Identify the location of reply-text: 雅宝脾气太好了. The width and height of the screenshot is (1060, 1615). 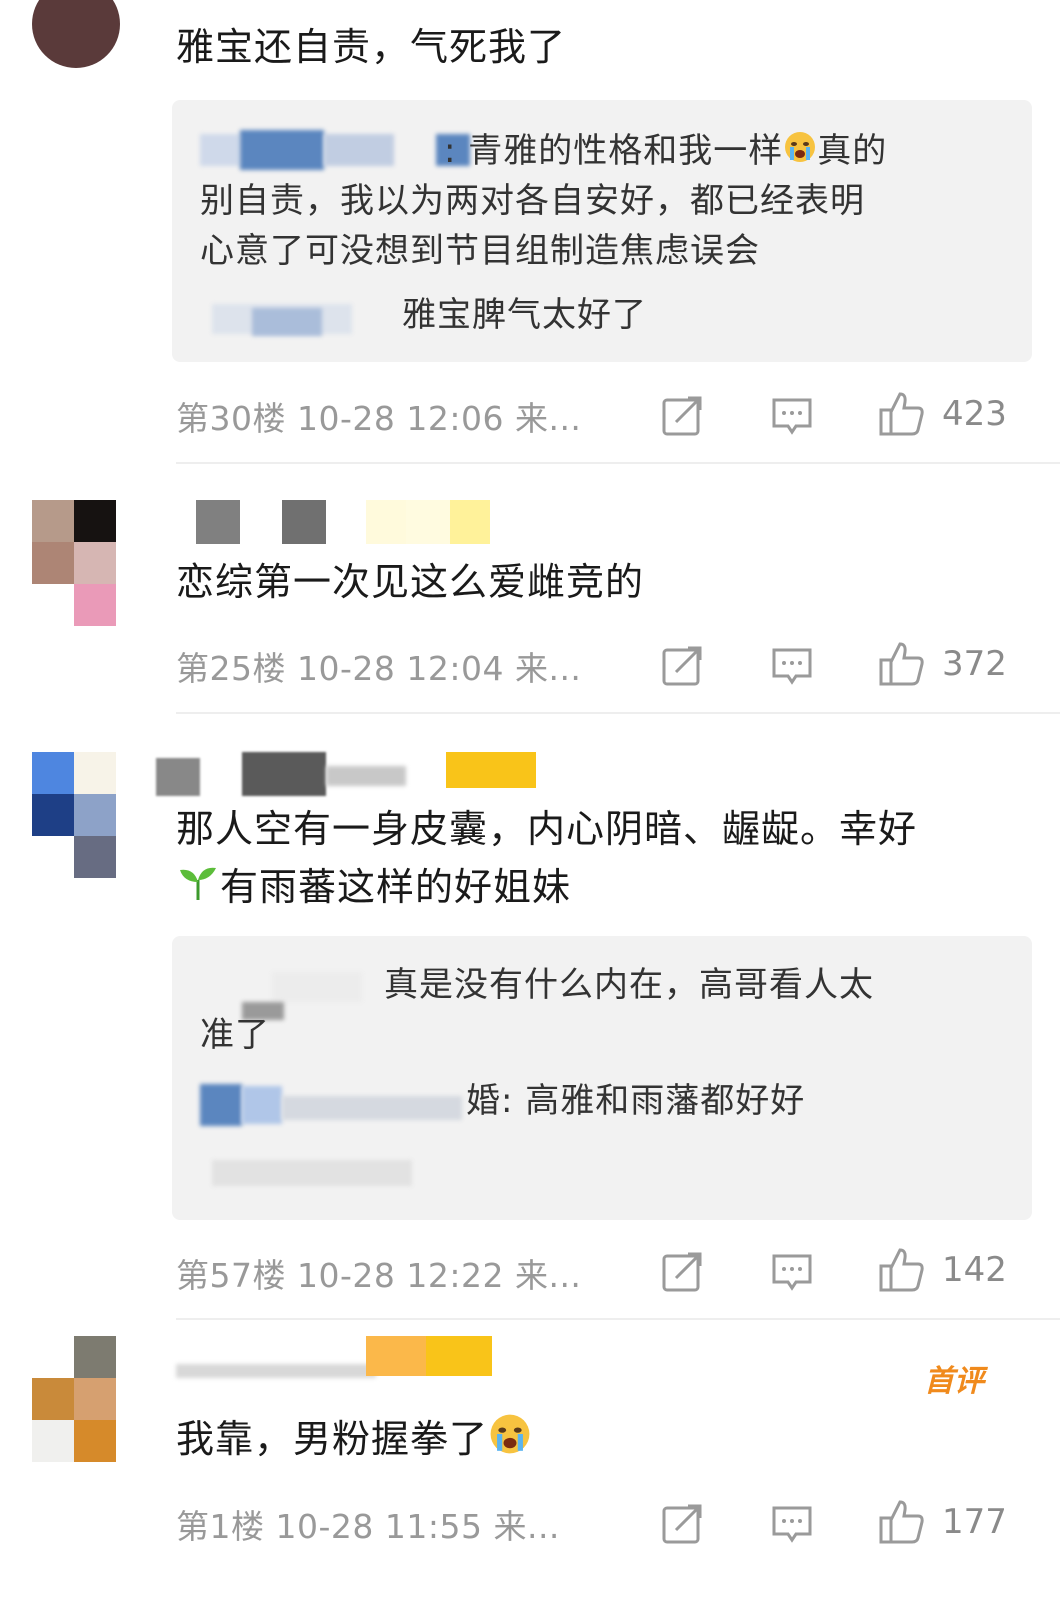
(524, 315).